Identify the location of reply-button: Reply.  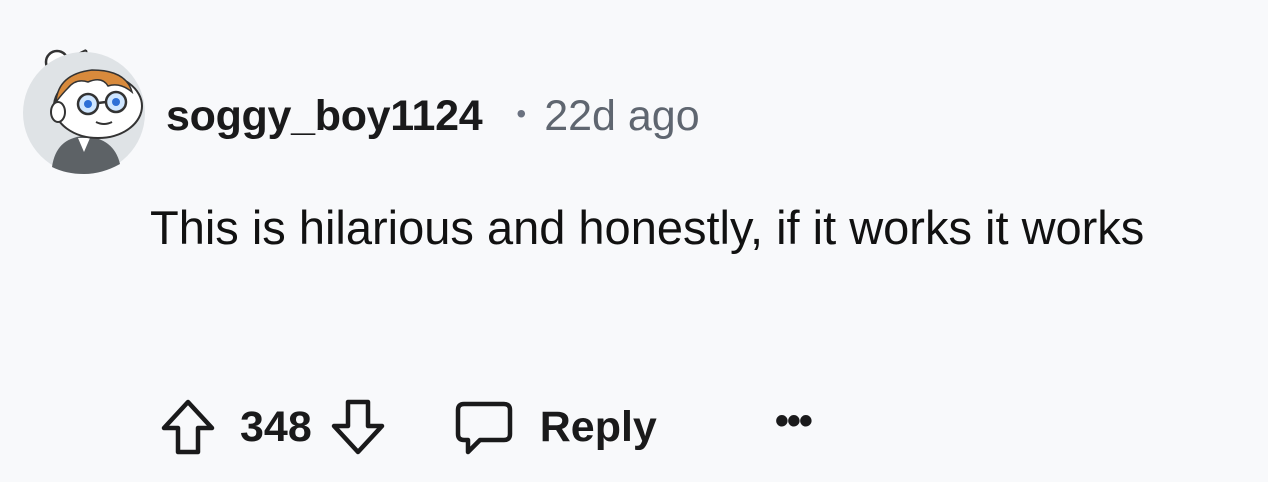
(555, 427).